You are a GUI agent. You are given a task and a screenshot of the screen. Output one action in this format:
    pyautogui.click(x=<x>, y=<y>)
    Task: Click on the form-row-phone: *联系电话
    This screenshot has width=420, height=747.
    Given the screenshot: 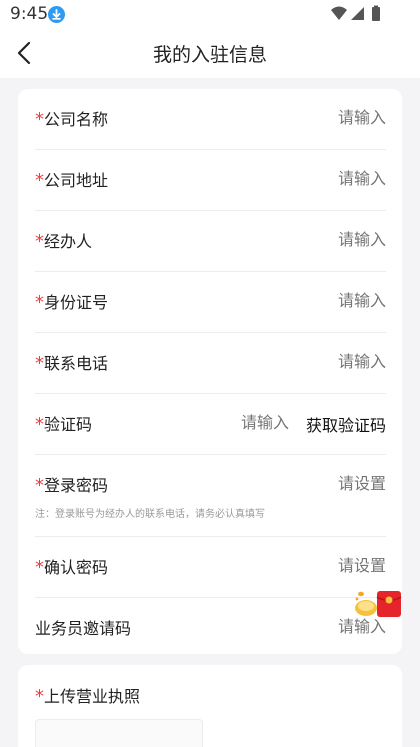 What is the action you would take?
    pyautogui.click(x=210, y=363)
    